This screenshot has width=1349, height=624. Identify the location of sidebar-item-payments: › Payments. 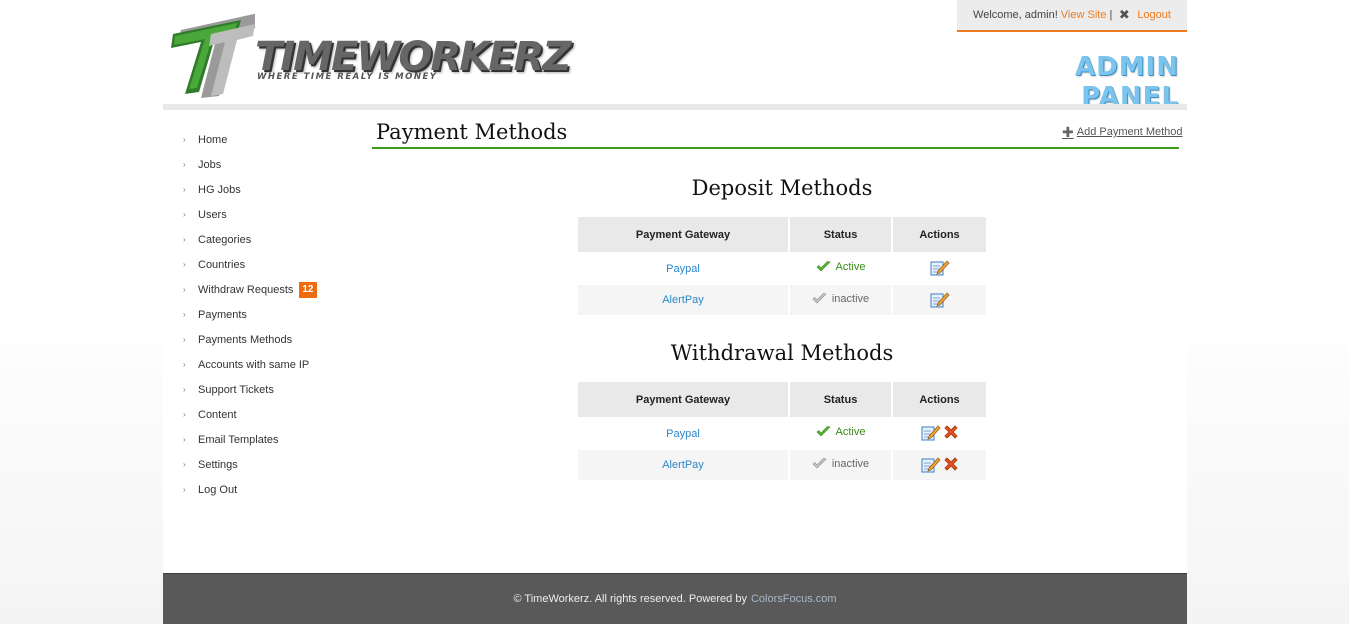
(273, 314).